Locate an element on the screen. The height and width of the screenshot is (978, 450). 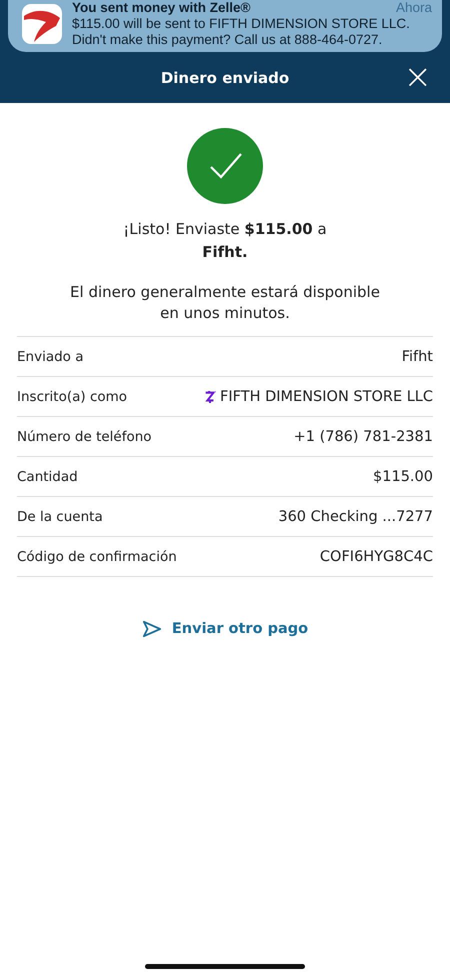
availability-note: El dinero generalmente estará disponible en unos minutos. is located at coordinates (225, 303).